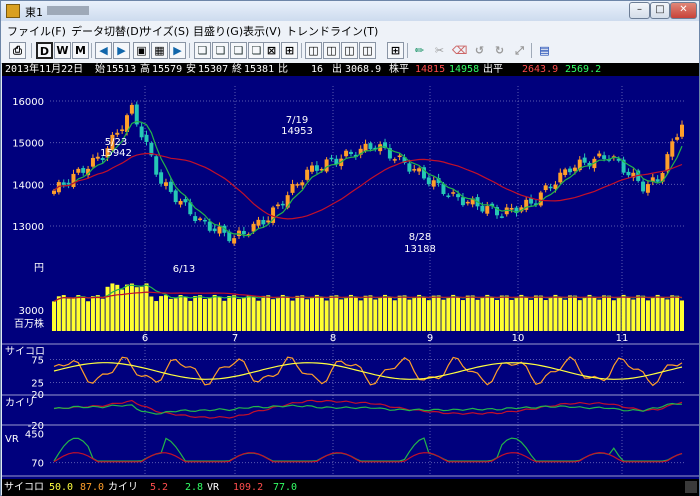 The image size is (700, 496). I want to click on windows-icon: ❏, so click(238, 50).